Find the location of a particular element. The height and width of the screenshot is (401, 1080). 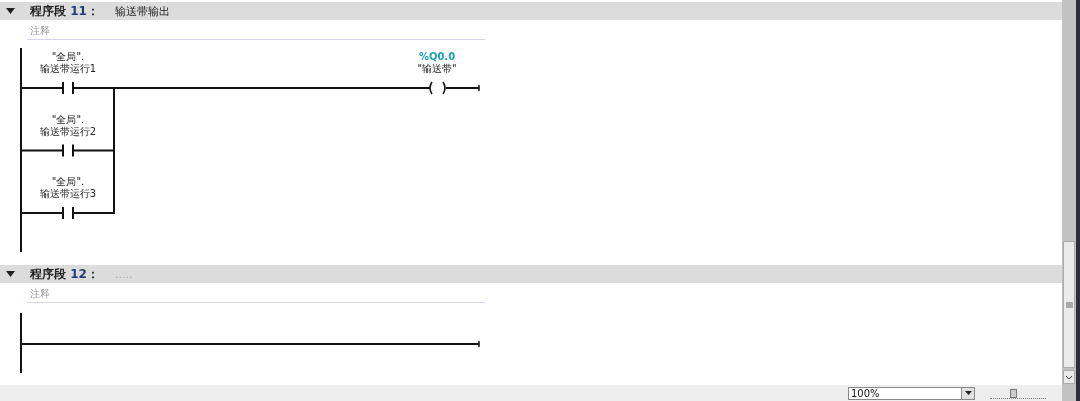

network-name: 输送带输出 is located at coordinates (142, 11).